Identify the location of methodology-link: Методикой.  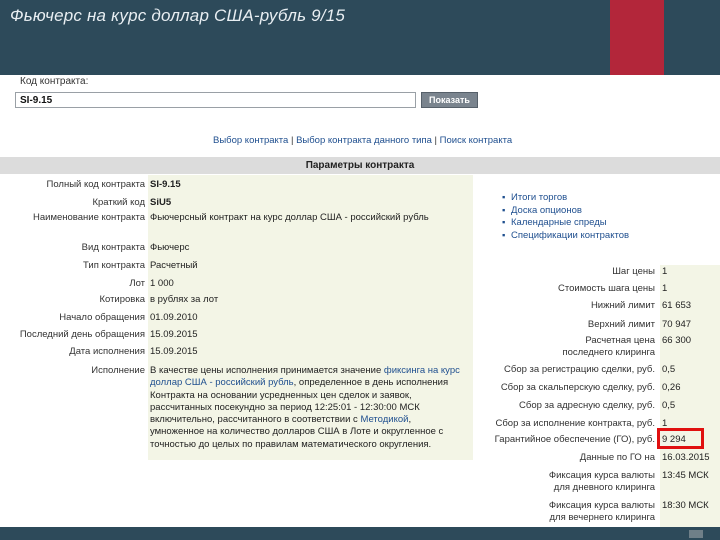
(384, 419).